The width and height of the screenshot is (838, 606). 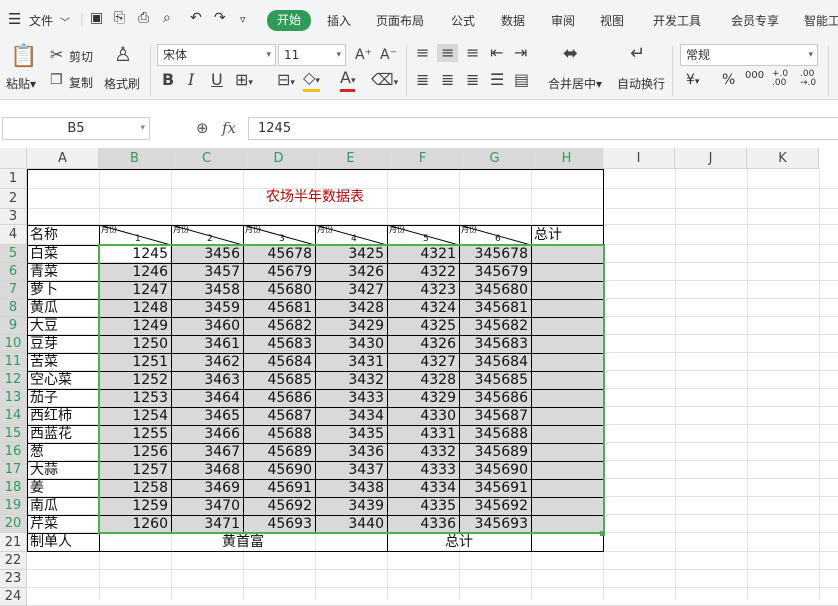 I want to click on borders-icon: ⊞▾, so click(x=244, y=81).